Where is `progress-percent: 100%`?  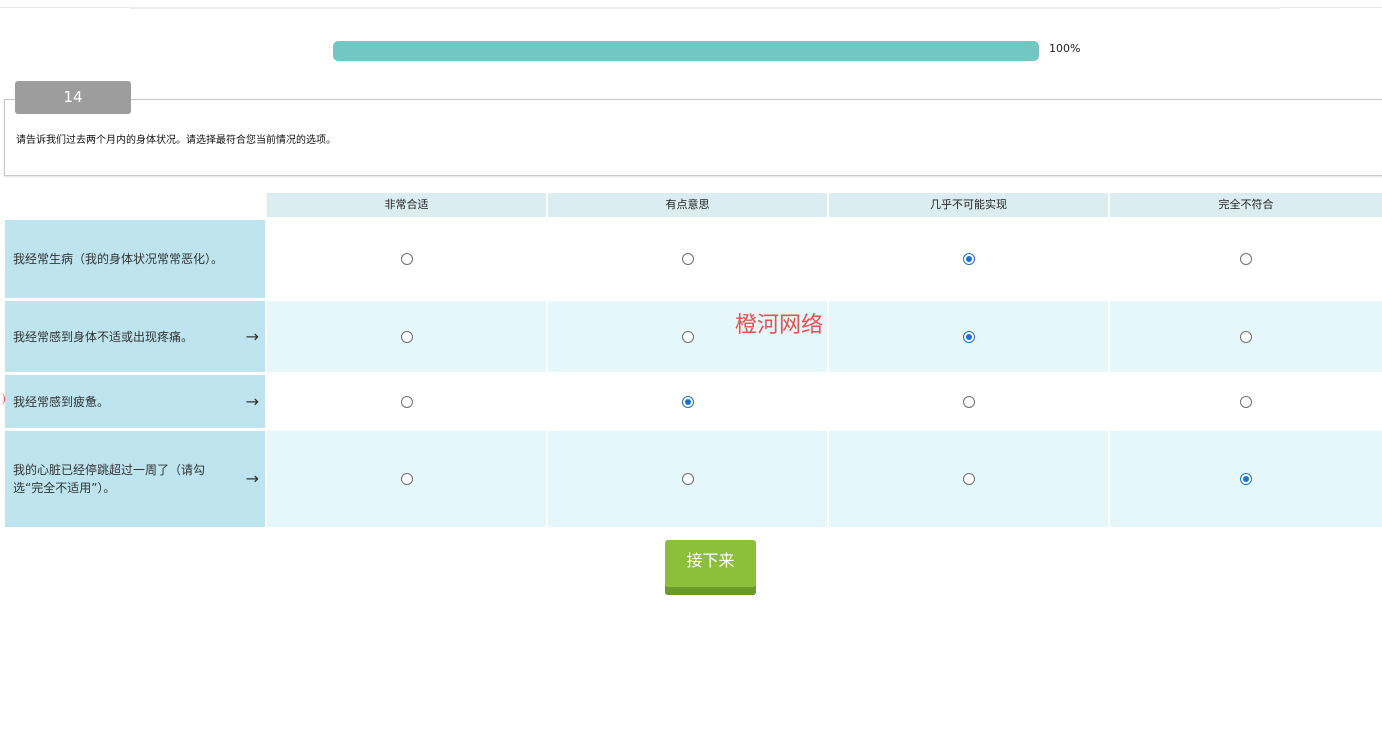
progress-percent: 100% is located at coordinates (1065, 48).